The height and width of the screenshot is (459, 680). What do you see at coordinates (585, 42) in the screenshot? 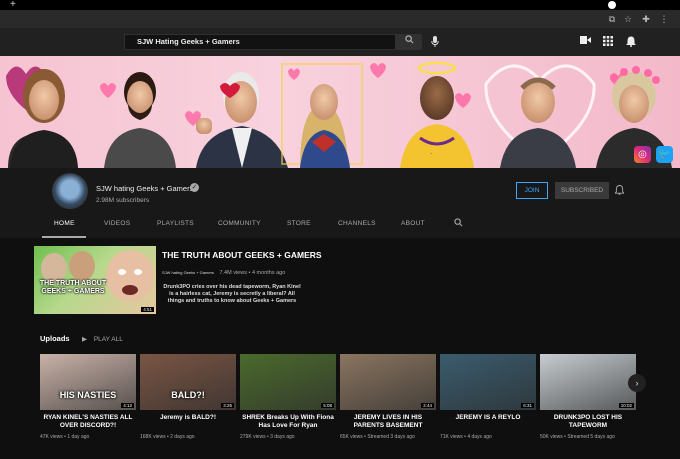
I see `create-video-icon` at bounding box center [585, 42].